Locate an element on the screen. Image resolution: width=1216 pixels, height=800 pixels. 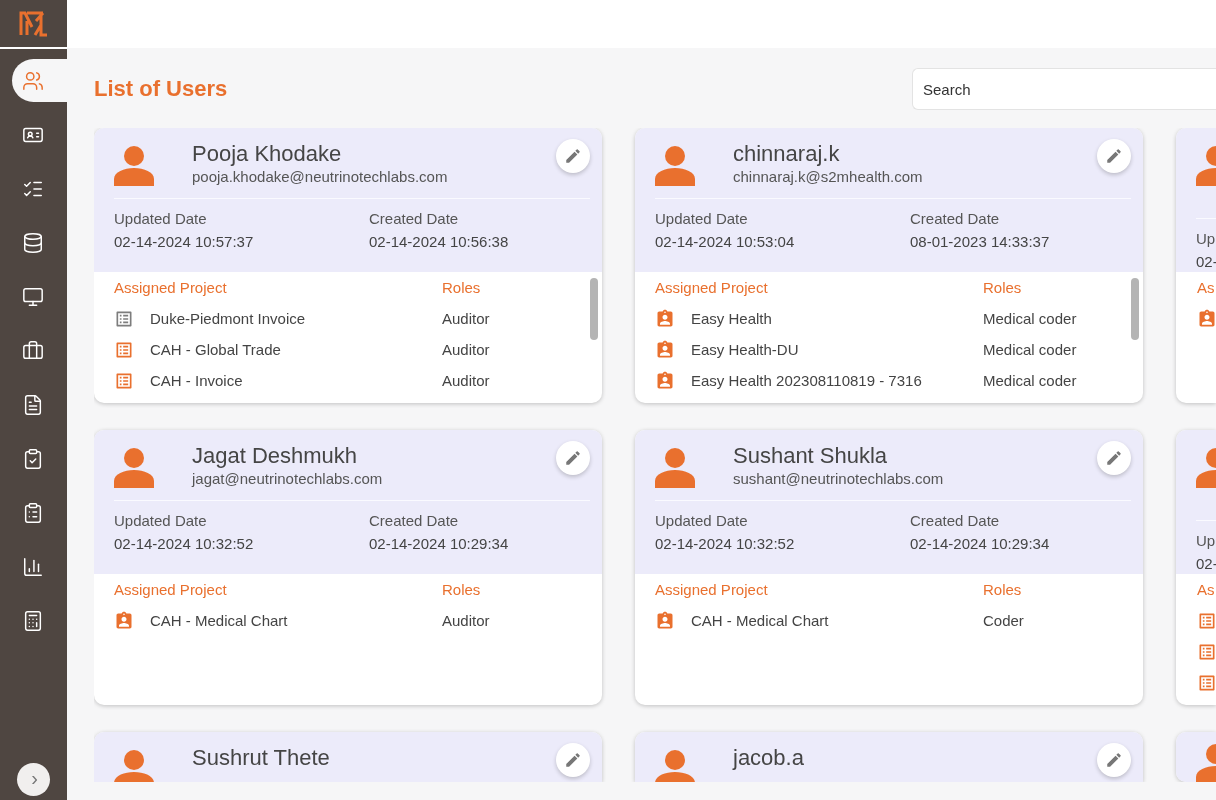
user-name: Sushant Shukla is located at coordinates (811, 456).